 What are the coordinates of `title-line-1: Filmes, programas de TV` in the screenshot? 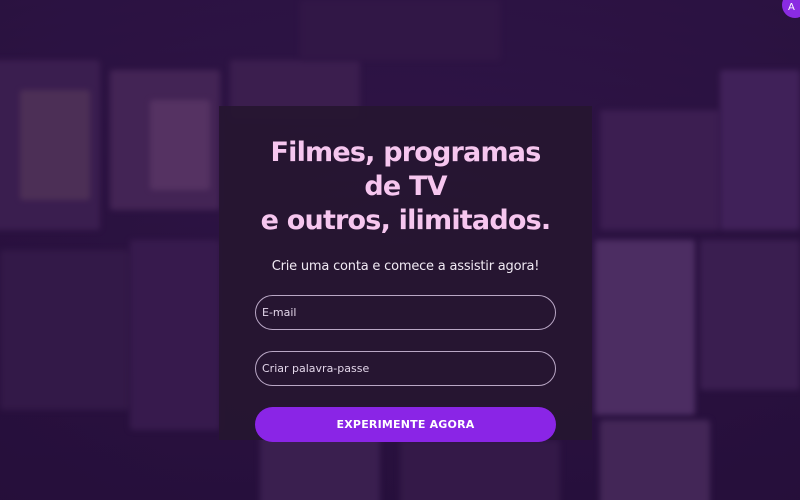 It's located at (405, 169).